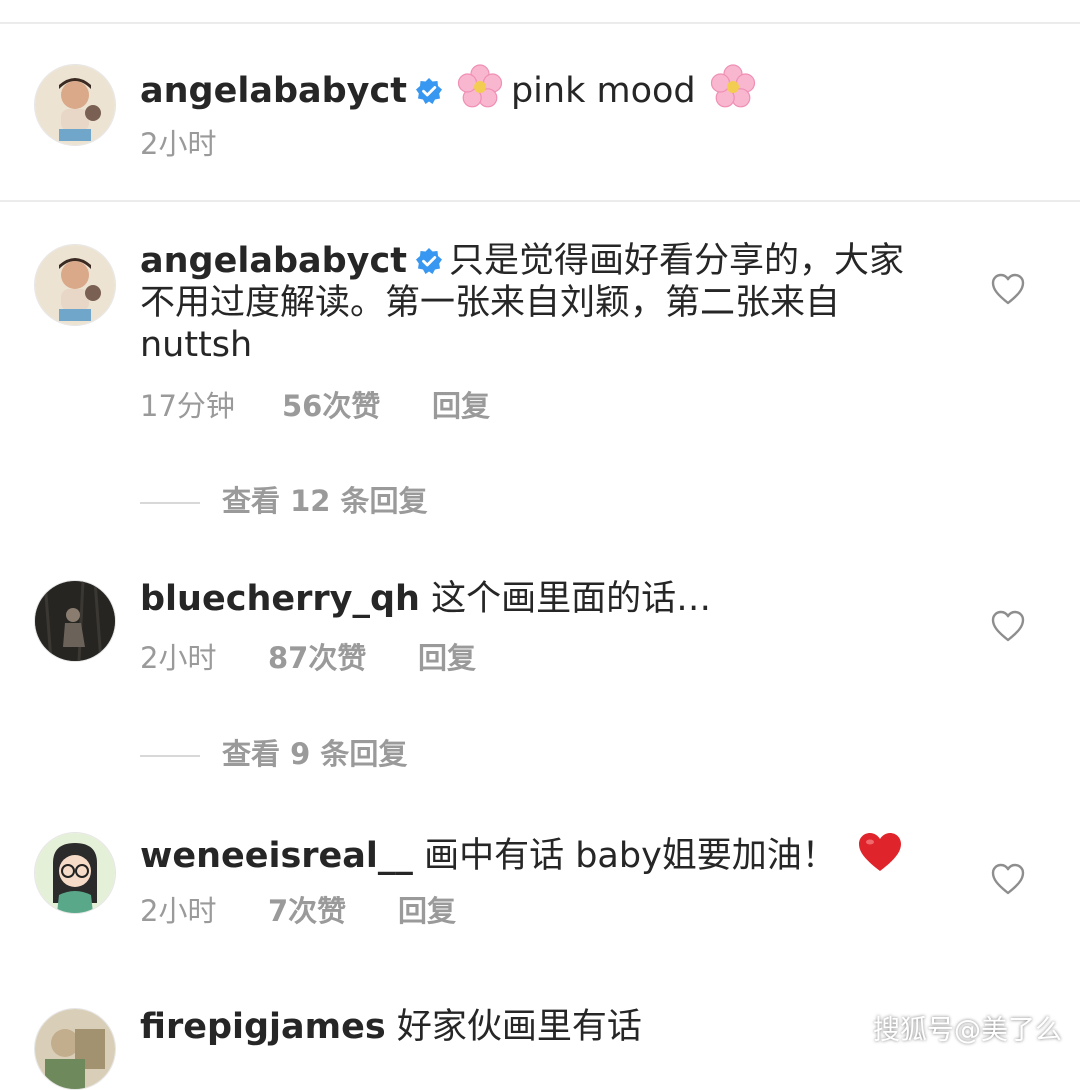  What do you see at coordinates (187, 406) in the screenshot?
I see `comment-time: 17分钟` at bounding box center [187, 406].